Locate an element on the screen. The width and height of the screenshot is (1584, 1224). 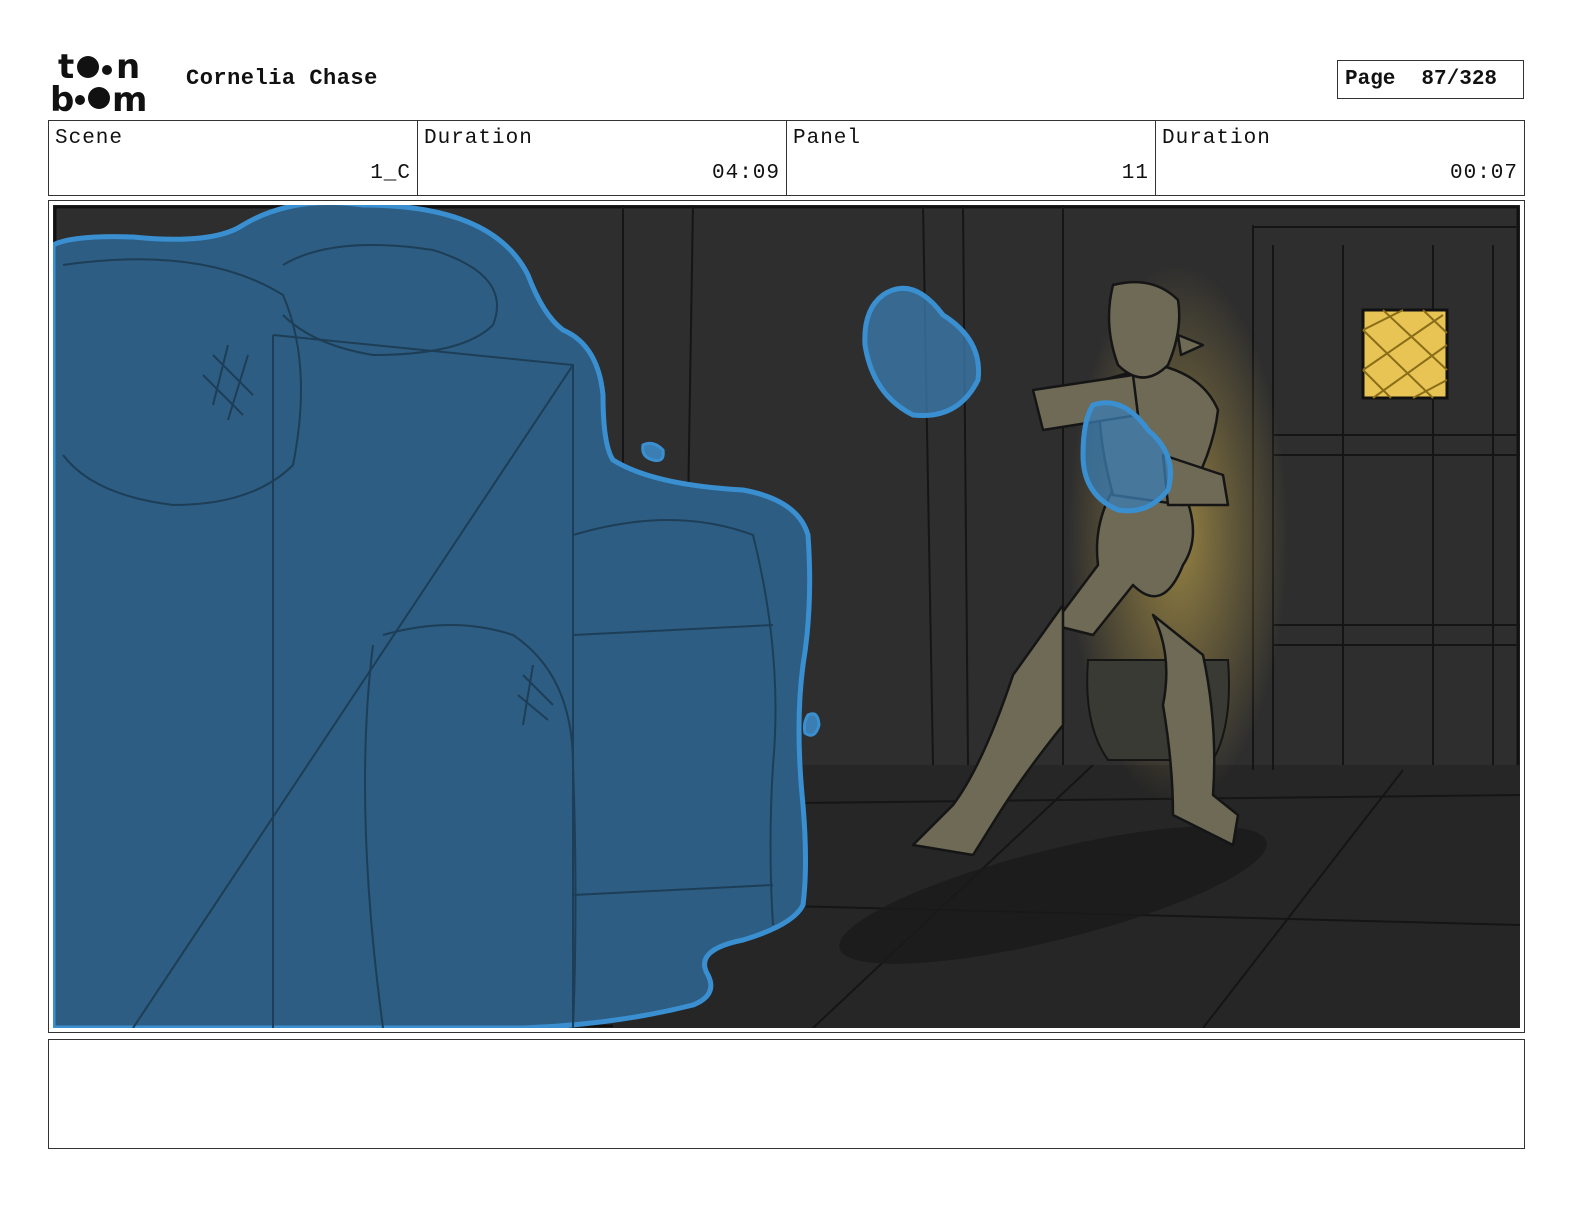
page-label: Page is located at coordinates (1370, 79).